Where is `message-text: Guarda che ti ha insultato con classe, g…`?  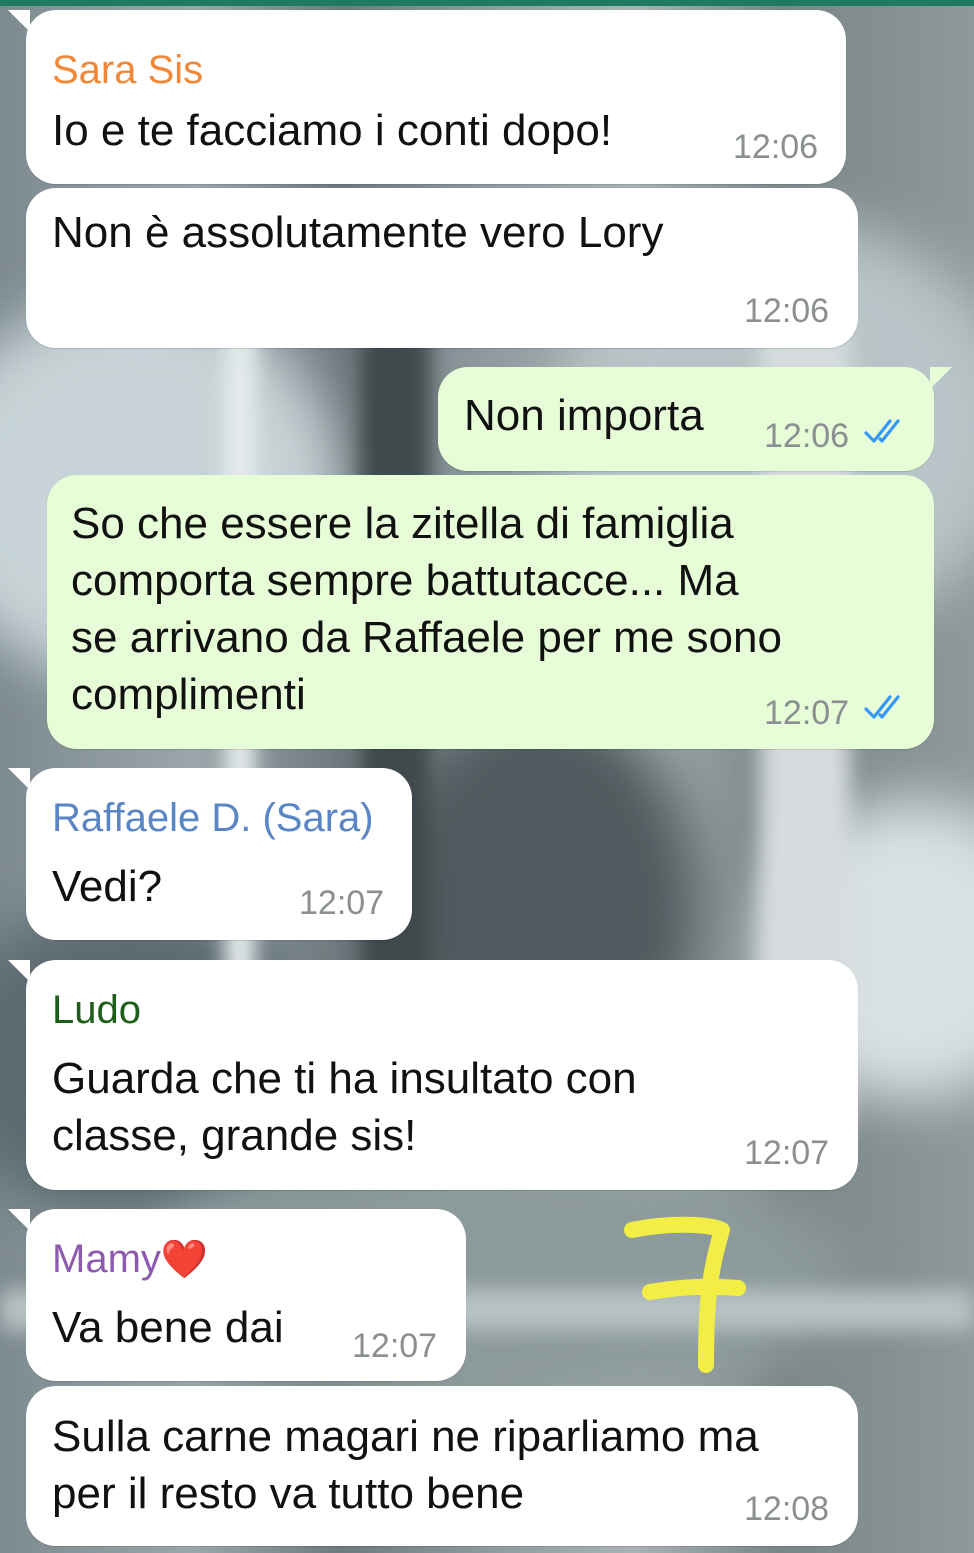
message-text: Guarda che ti ha insultato con classe, g… is located at coordinates (344, 1107).